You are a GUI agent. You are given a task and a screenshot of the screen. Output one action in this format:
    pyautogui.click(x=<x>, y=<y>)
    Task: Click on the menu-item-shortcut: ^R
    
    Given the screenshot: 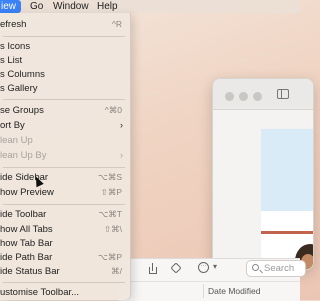 What is the action you would take?
    pyautogui.click(x=116, y=24)
    